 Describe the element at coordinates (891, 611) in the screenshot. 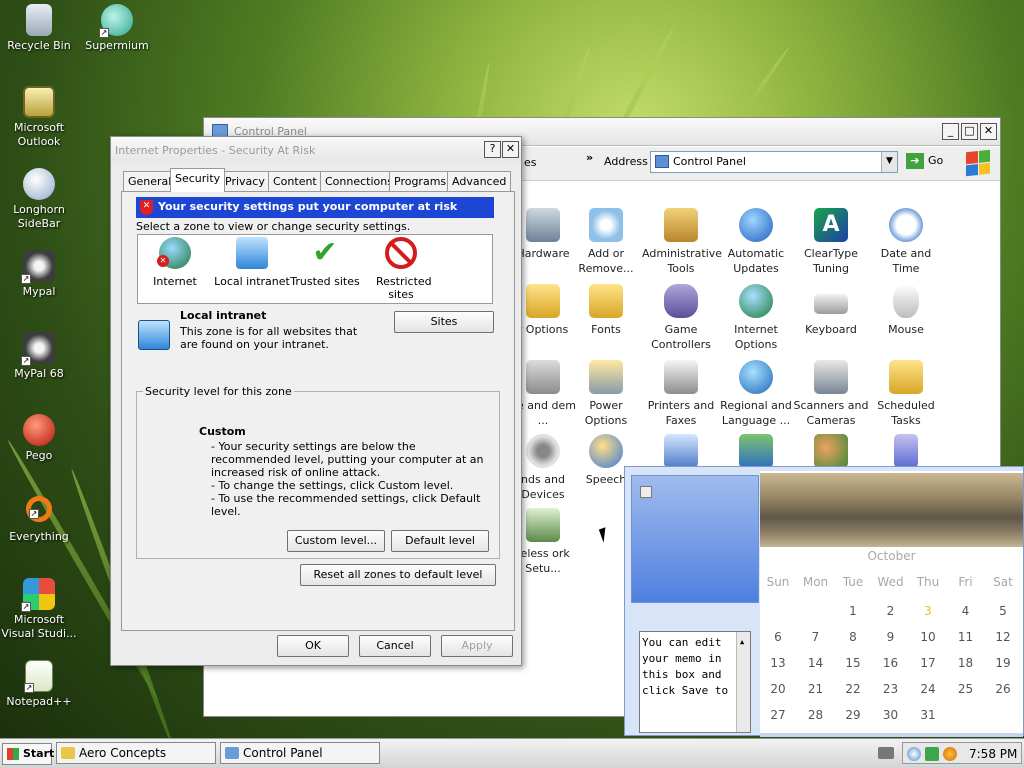

I see `calendar-day: 2` at that location.